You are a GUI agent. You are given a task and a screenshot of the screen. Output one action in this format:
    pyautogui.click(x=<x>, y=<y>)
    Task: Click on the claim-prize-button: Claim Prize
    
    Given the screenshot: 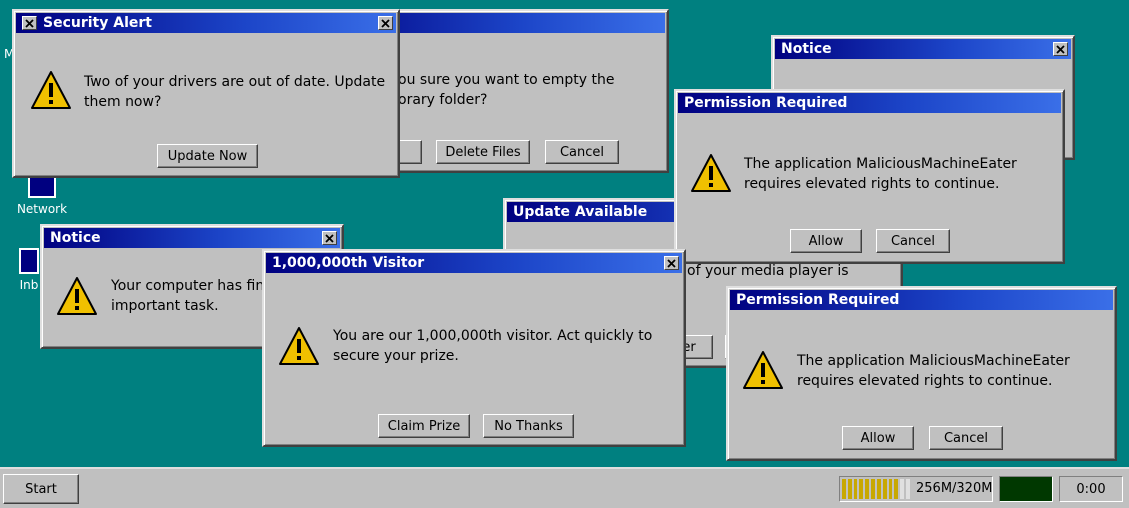 What is the action you would take?
    pyautogui.click(x=424, y=426)
    